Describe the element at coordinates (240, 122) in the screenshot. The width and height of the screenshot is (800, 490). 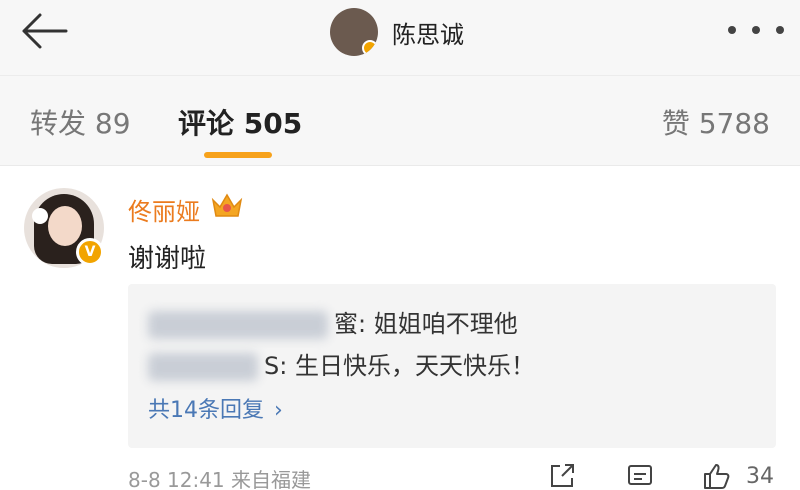
I see `tab-comments: 评论 505` at that location.